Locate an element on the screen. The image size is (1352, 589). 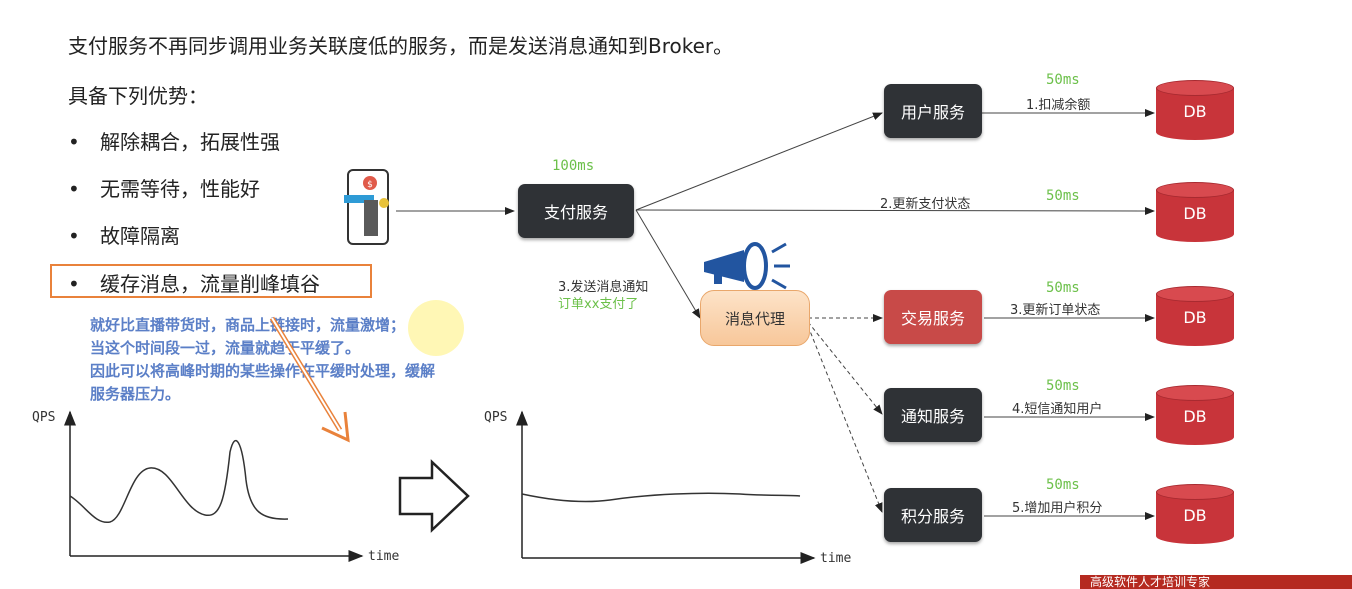
megaphone-icon is located at coordinates (747, 266).